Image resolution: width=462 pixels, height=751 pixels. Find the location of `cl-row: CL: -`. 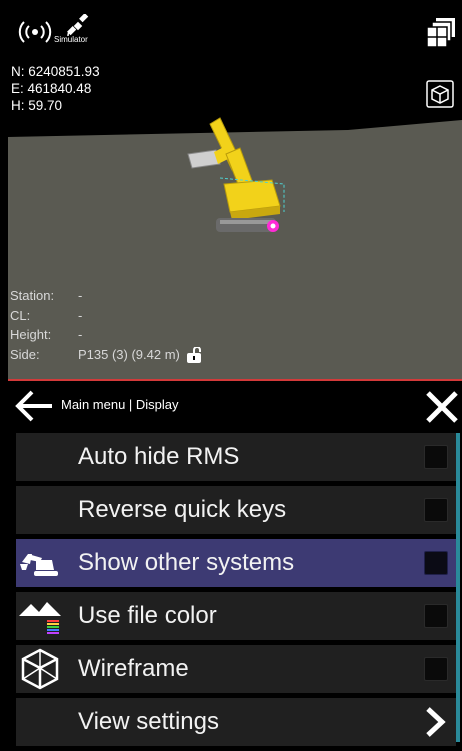

cl-row: CL: - is located at coordinates (105, 316).